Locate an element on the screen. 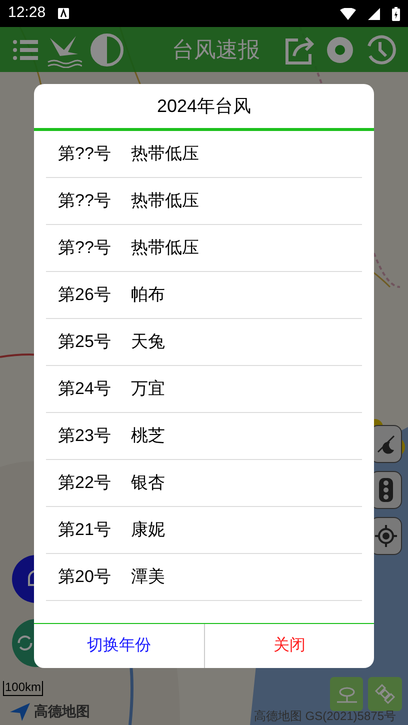 The height and width of the screenshot is (725, 408). typhoon-item: 第25号 天兔 is located at coordinates (204, 342).